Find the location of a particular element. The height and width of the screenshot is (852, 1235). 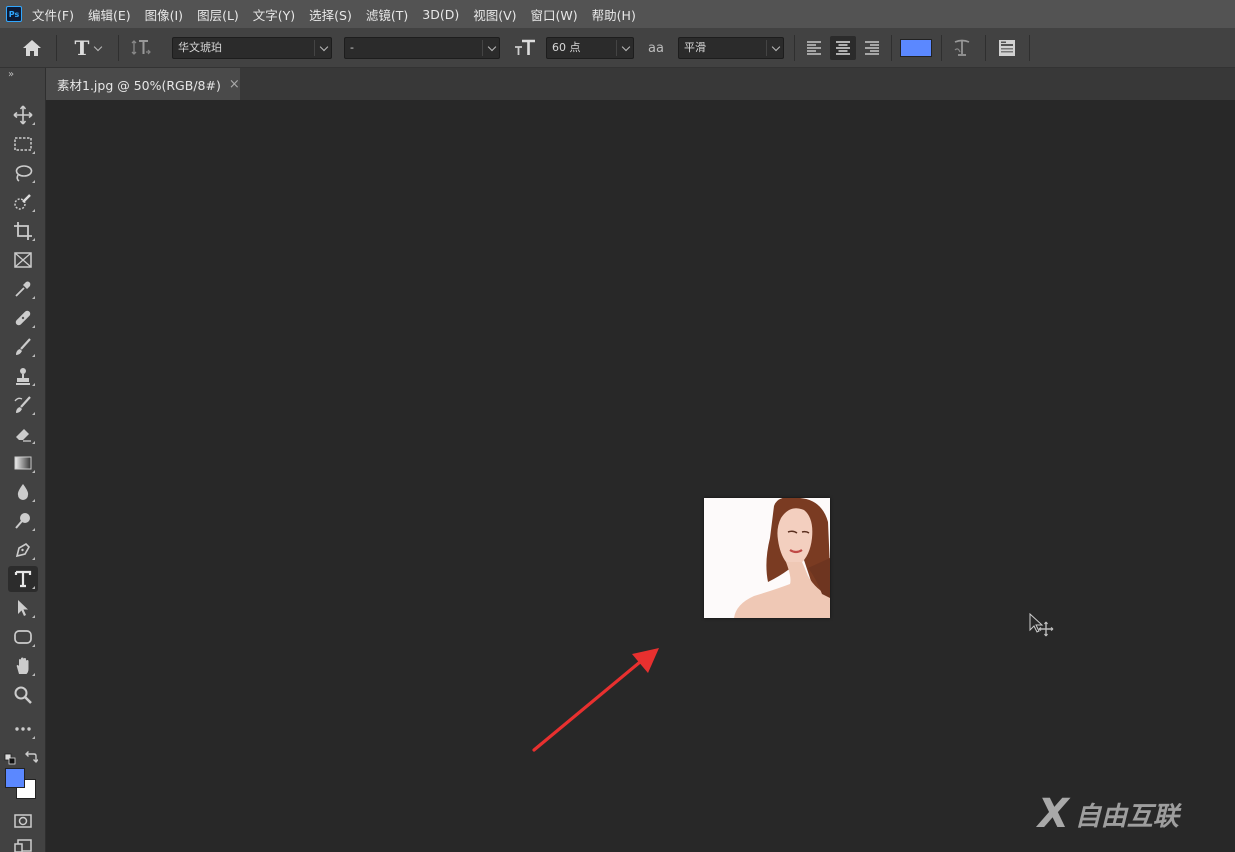

move-cursor-icon is located at coordinates (1041, 625).